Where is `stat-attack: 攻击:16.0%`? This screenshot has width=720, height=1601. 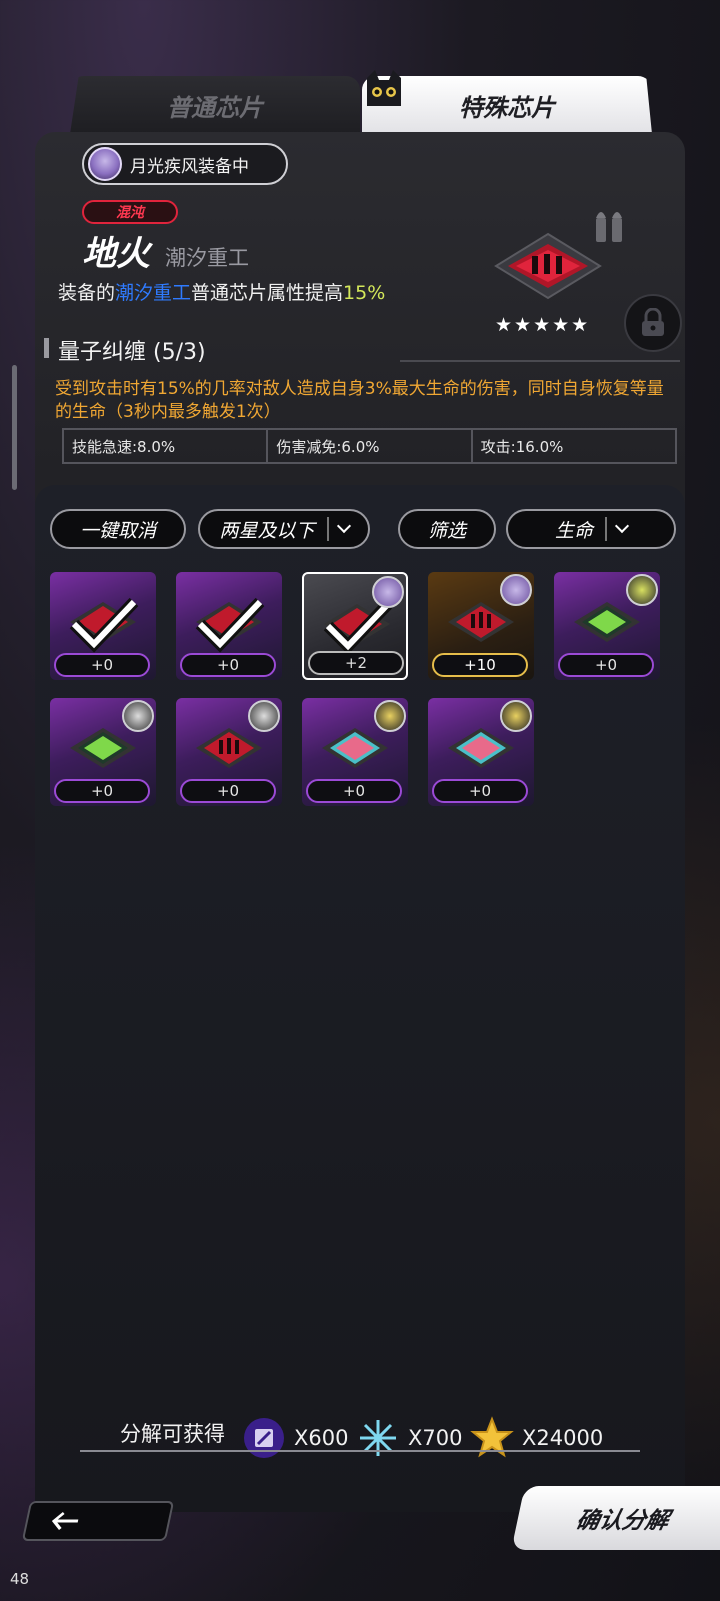 stat-attack: 攻击:16.0% is located at coordinates (522, 446).